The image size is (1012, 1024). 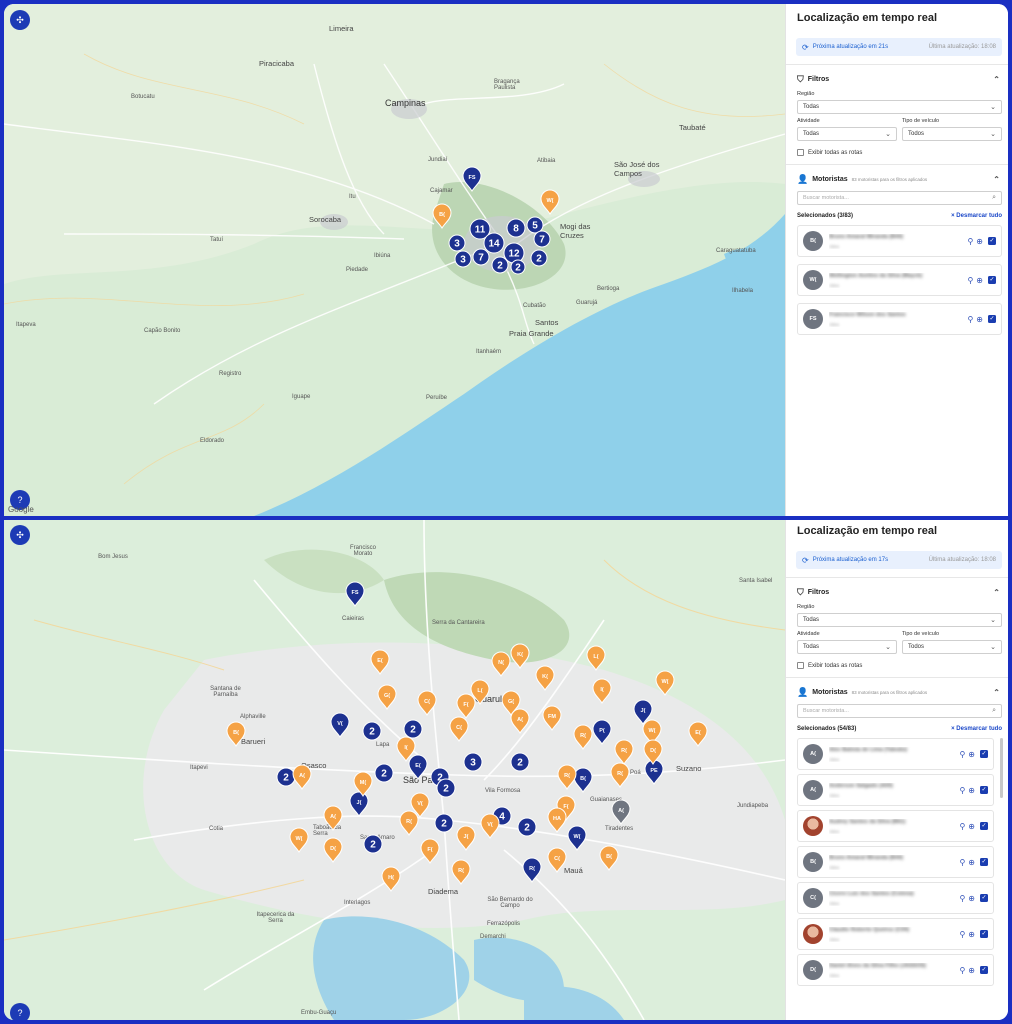 I want to click on help-icon: ?, so click(x=20, y=1011).